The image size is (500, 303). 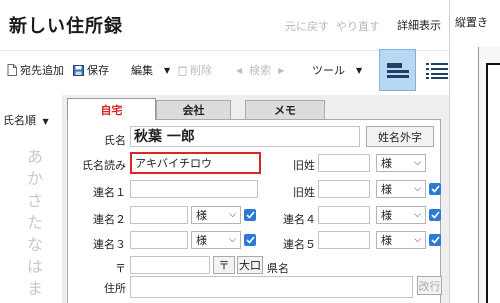 What do you see at coordinates (115, 140) in the screenshot?
I see `name-label: 氏名` at bounding box center [115, 140].